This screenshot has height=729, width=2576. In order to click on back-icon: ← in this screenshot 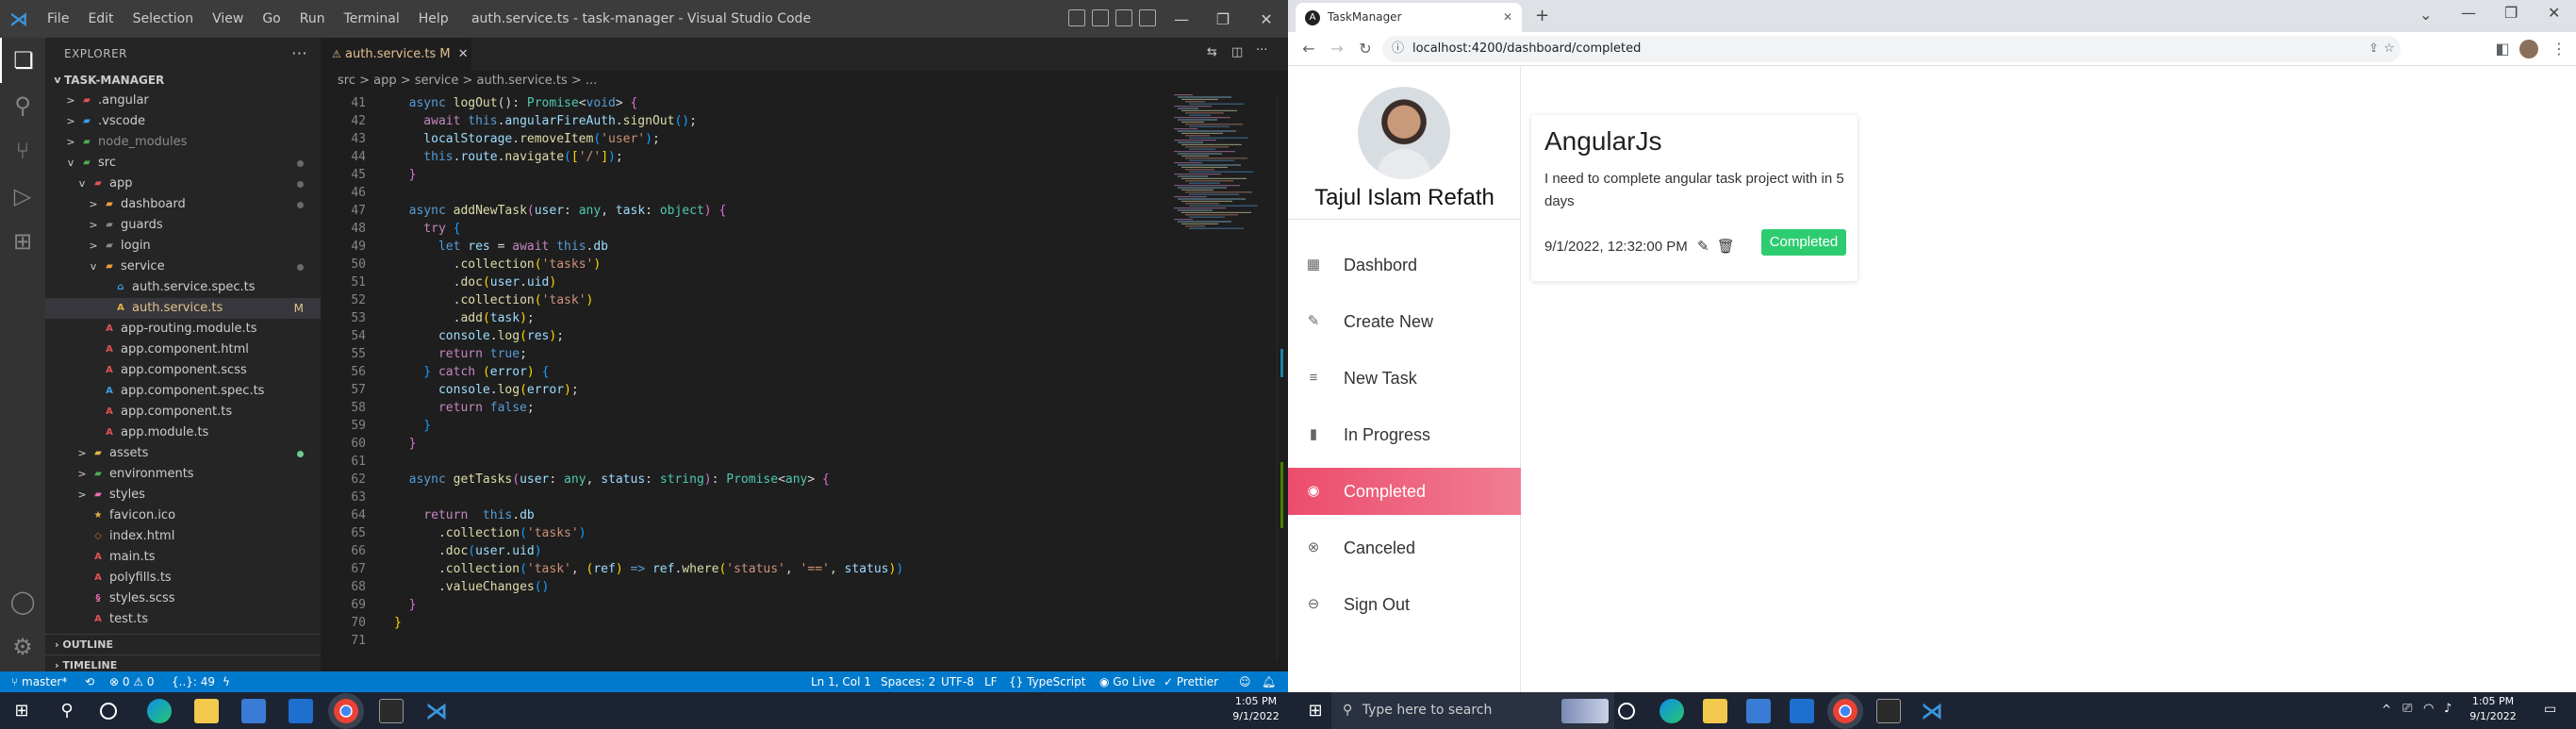, I will do `click(1308, 49)`.